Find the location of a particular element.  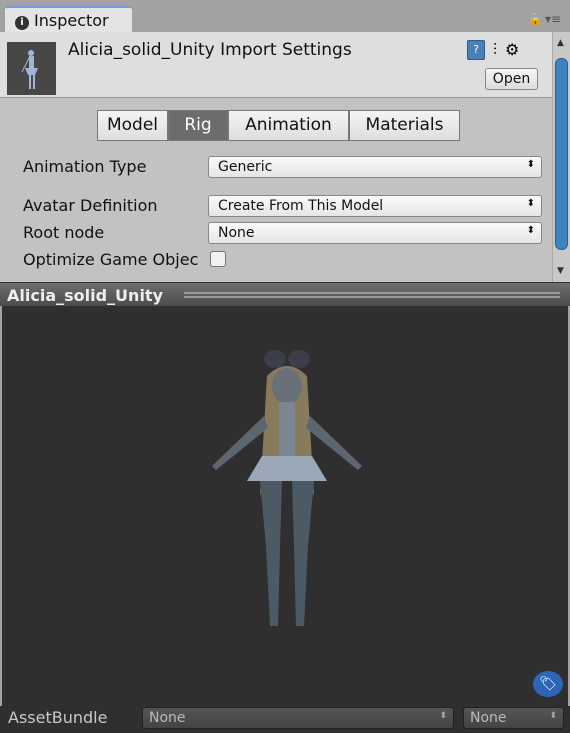

optimize-checkbox is located at coordinates (218, 259).